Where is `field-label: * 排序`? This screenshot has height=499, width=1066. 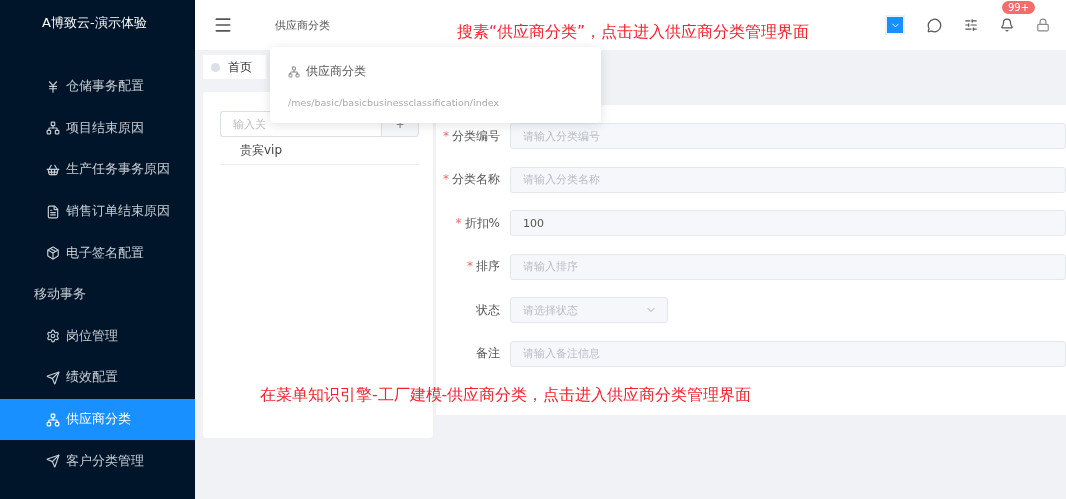 field-label: * 排序 is located at coordinates (483, 266).